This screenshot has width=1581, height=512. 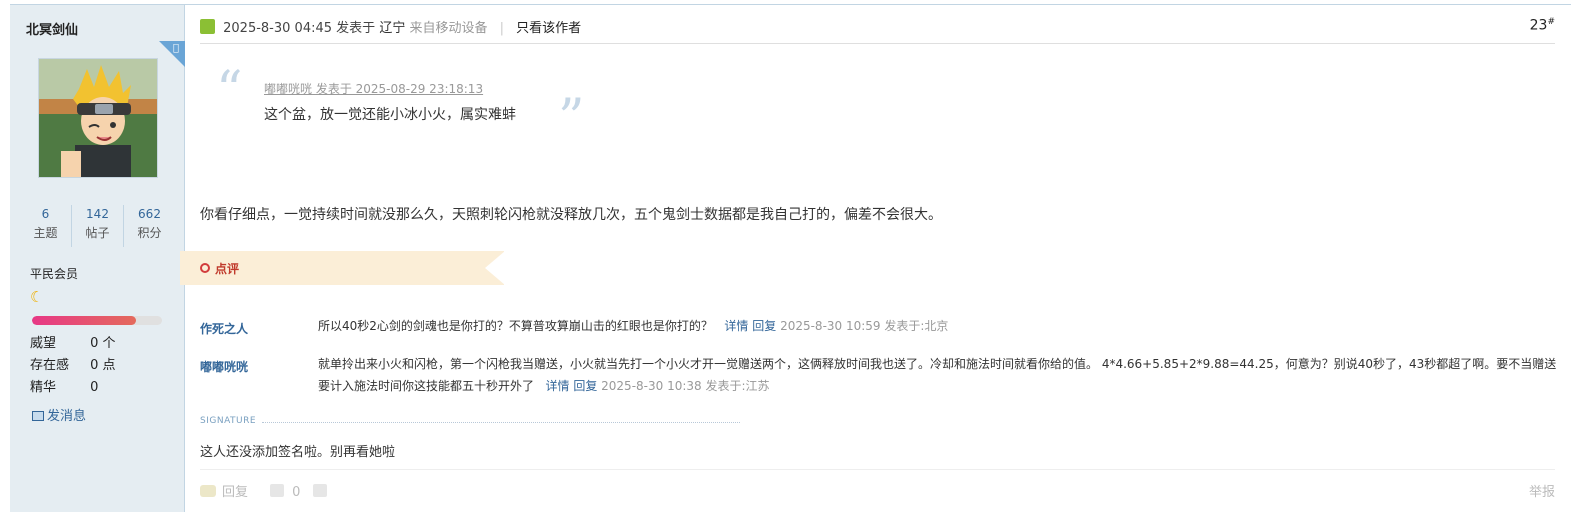 I want to click on author-stats: 6 主题 142 帖子 662 积分, so click(x=97, y=226).